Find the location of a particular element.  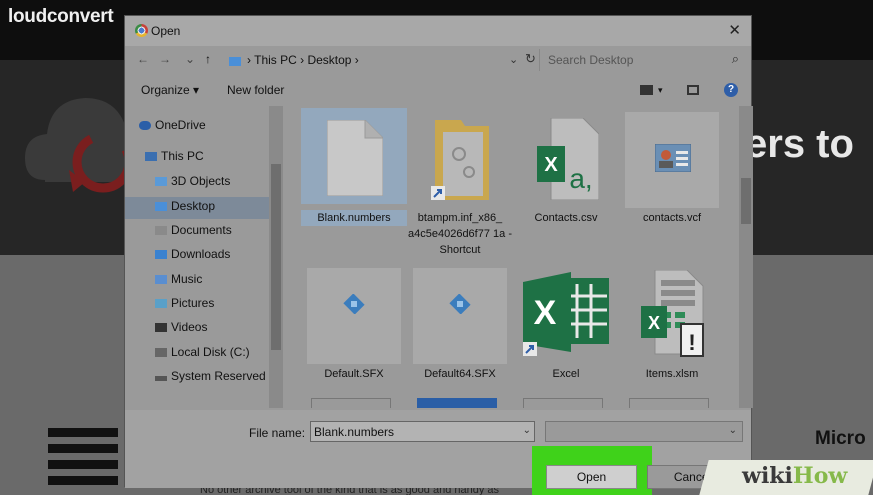

hero-heading: ers to is located at coordinates (799, 144).